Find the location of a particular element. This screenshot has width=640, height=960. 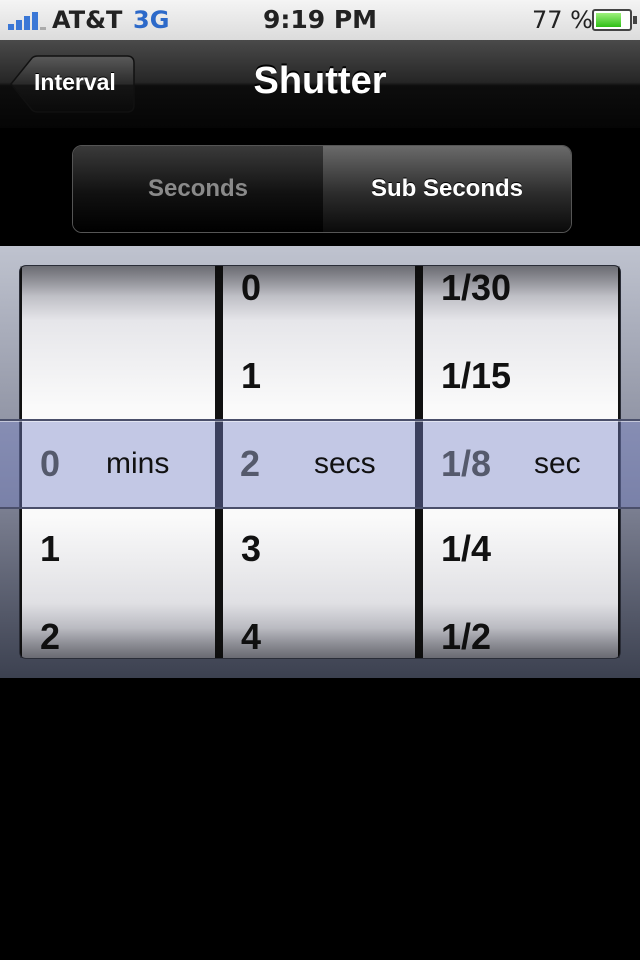

subseconds-row: 1/30 is located at coordinates (476, 287).